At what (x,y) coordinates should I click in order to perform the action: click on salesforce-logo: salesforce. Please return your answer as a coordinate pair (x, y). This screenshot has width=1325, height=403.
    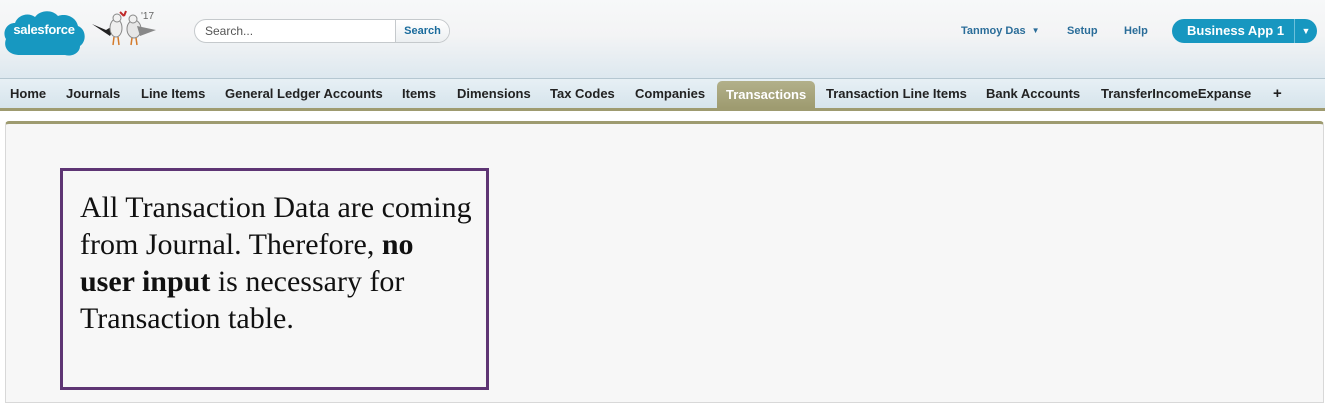
    Looking at the image, I should click on (44, 33).